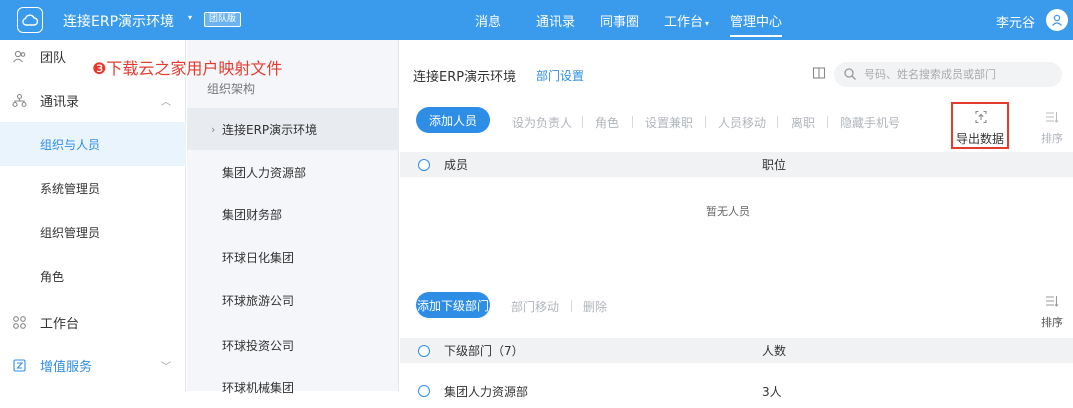 The image size is (1073, 408). I want to click on nav-messages: 消息, so click(488, 20).